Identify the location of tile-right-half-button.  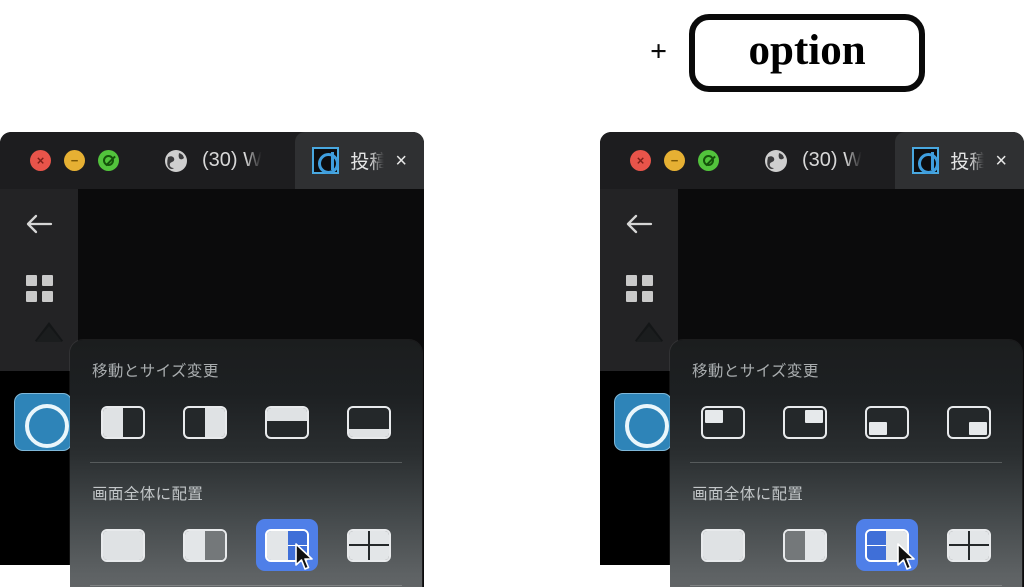
(205, 422).